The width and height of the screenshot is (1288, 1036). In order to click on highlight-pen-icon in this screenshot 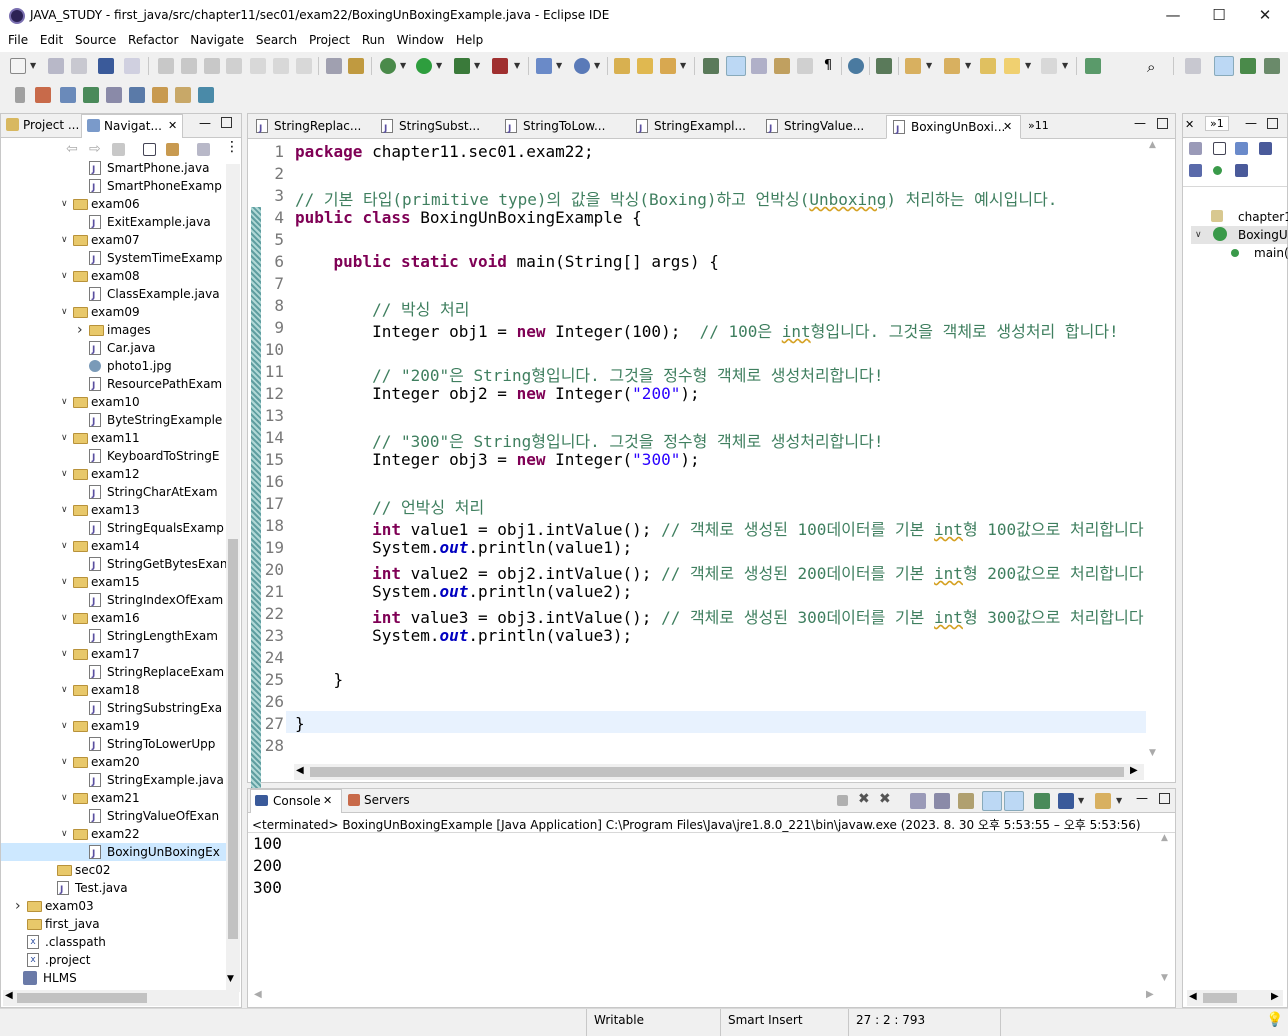, I will do `click(736, 66)`.